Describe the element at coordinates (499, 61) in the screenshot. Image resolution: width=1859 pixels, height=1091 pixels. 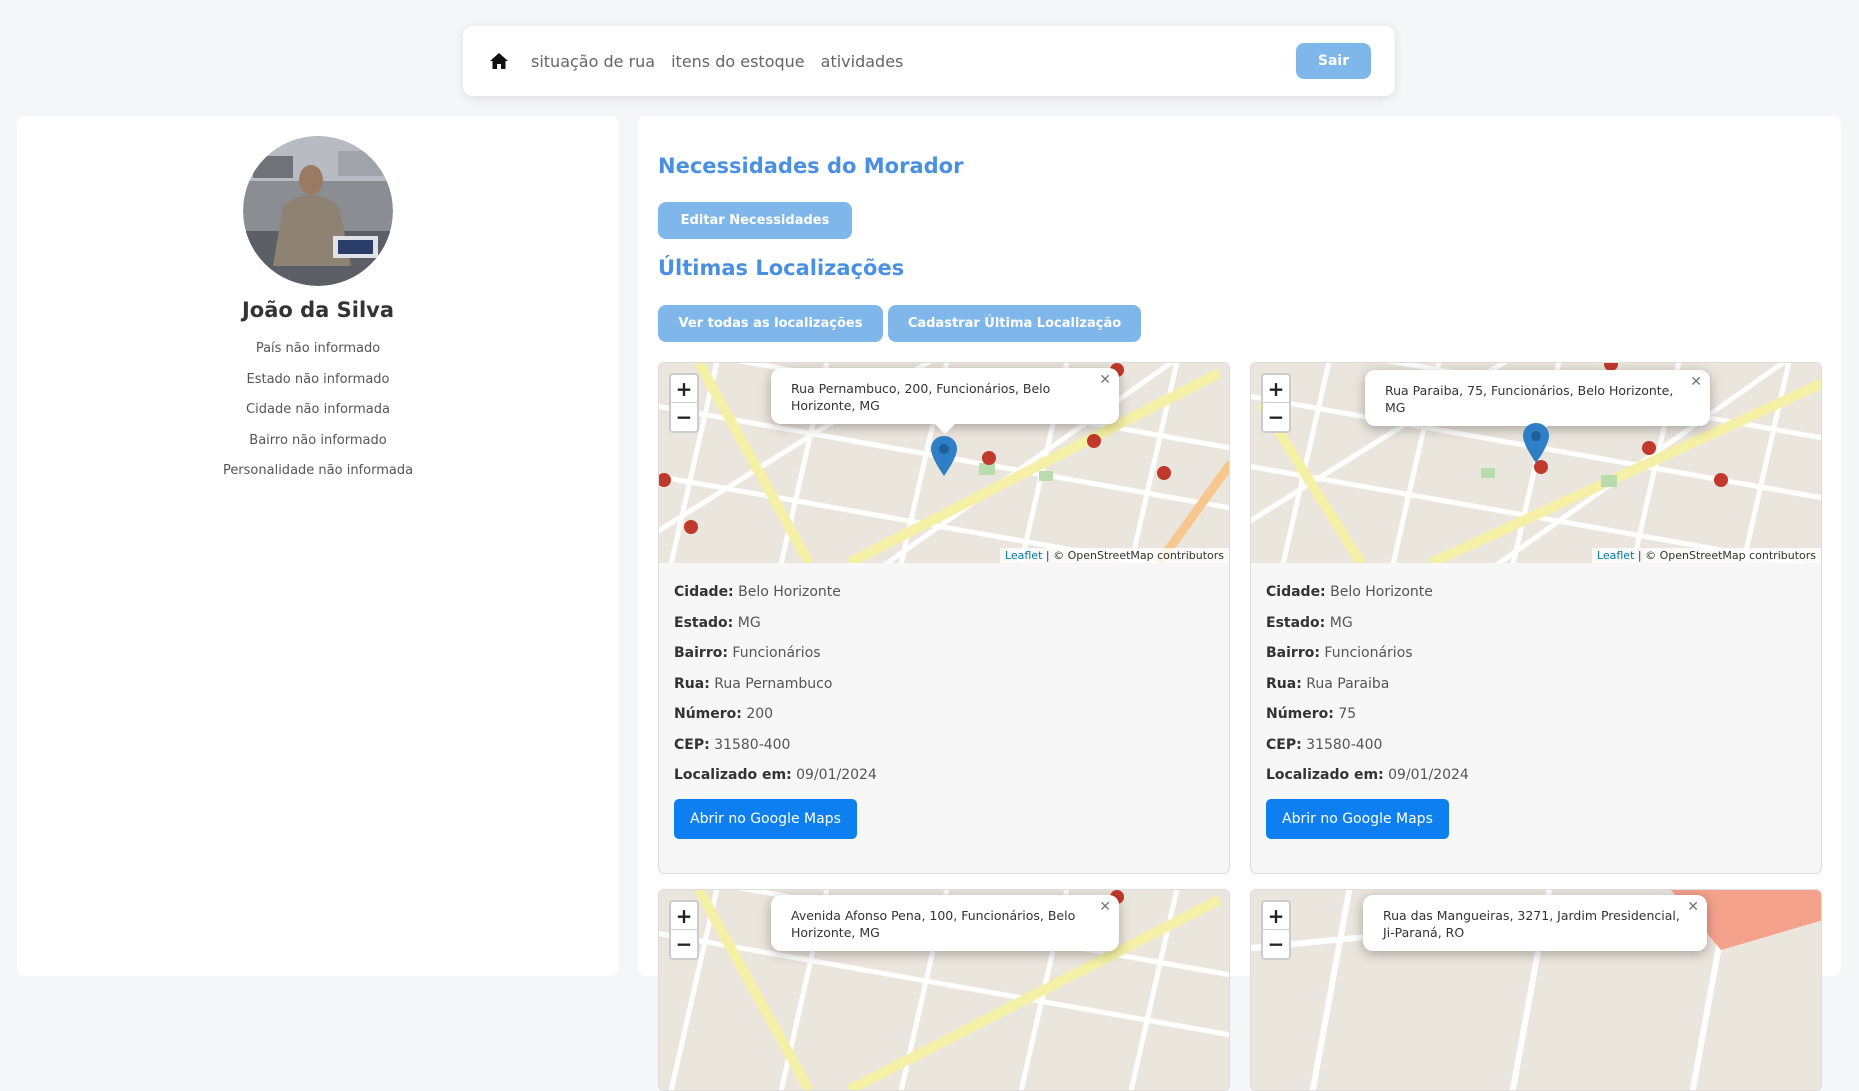
I see `home-icon` at that location.